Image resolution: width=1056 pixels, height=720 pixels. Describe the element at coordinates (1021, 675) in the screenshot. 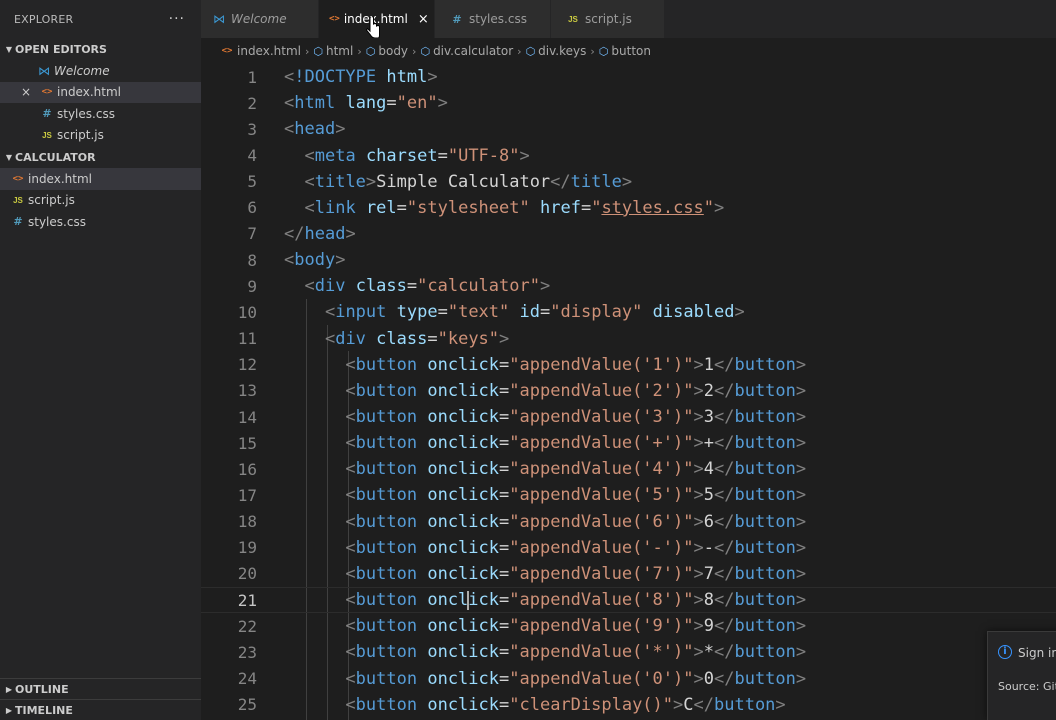

I see `notification-toast: i Sign in Source: Git` at that location.